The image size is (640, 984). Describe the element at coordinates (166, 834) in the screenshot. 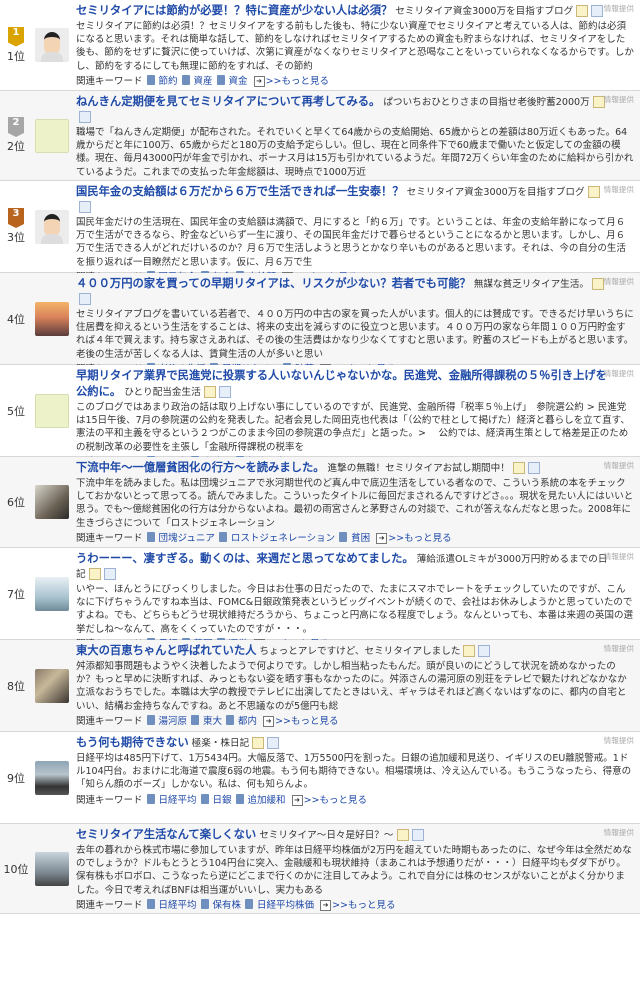

I see `entry-title-link: セミリタイア生活なんて楽しくない` at that location.